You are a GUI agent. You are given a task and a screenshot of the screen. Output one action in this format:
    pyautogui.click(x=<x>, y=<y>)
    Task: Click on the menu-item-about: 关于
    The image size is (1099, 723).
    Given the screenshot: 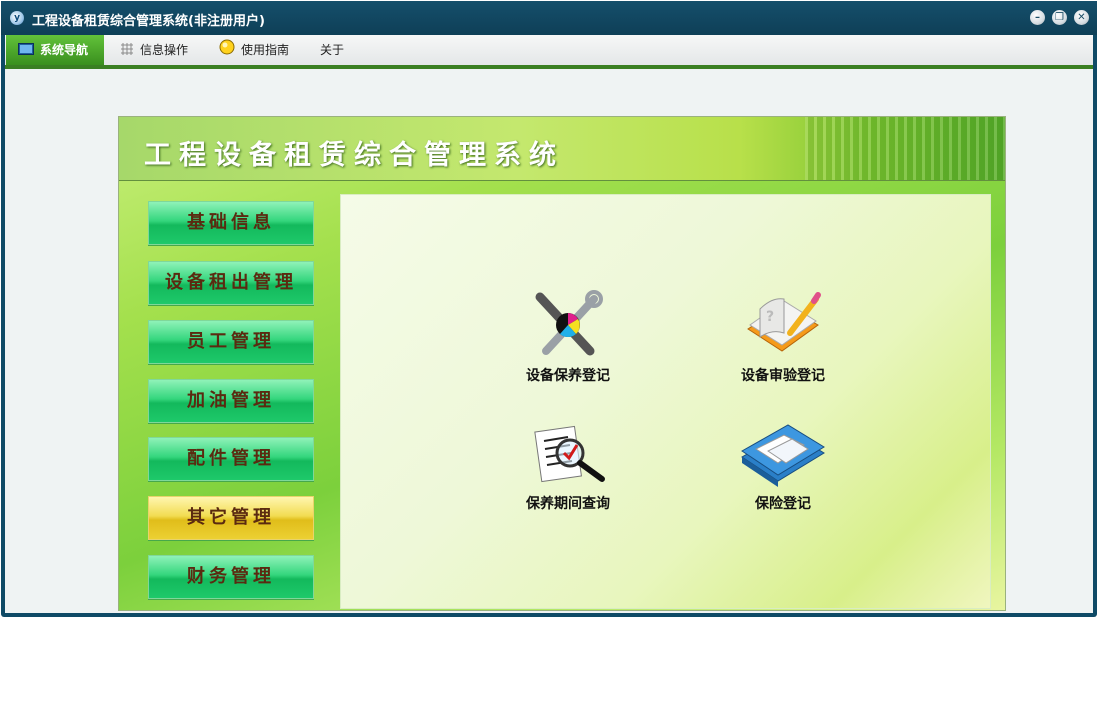 What is the action you would take?
    pyautogui.click(x=332, y=50)
    